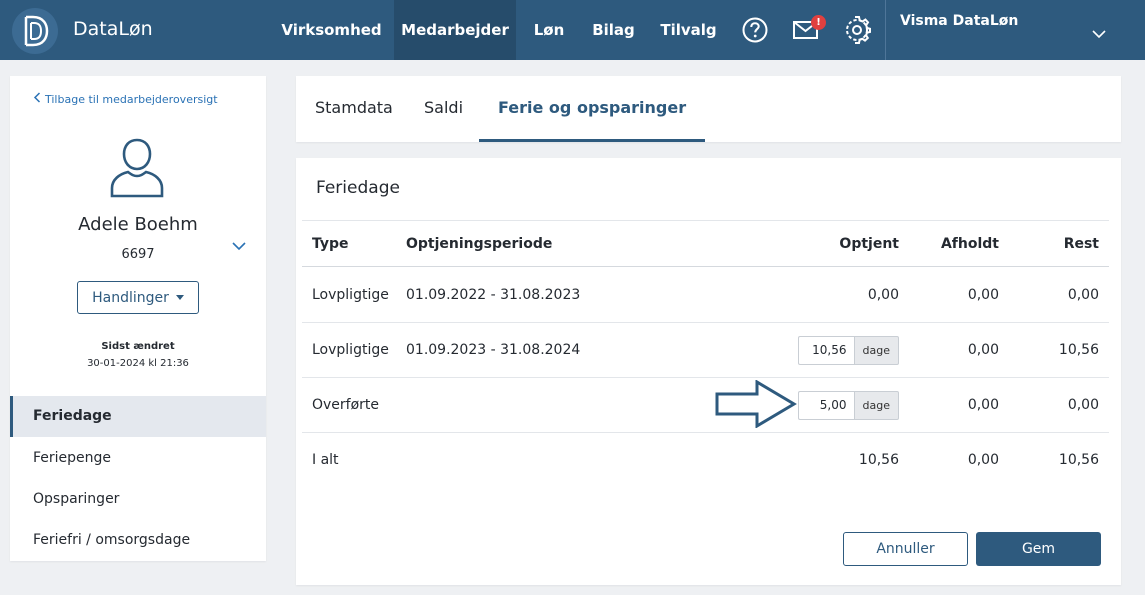  I want to click on mail-badge: !, so click(818, 22).